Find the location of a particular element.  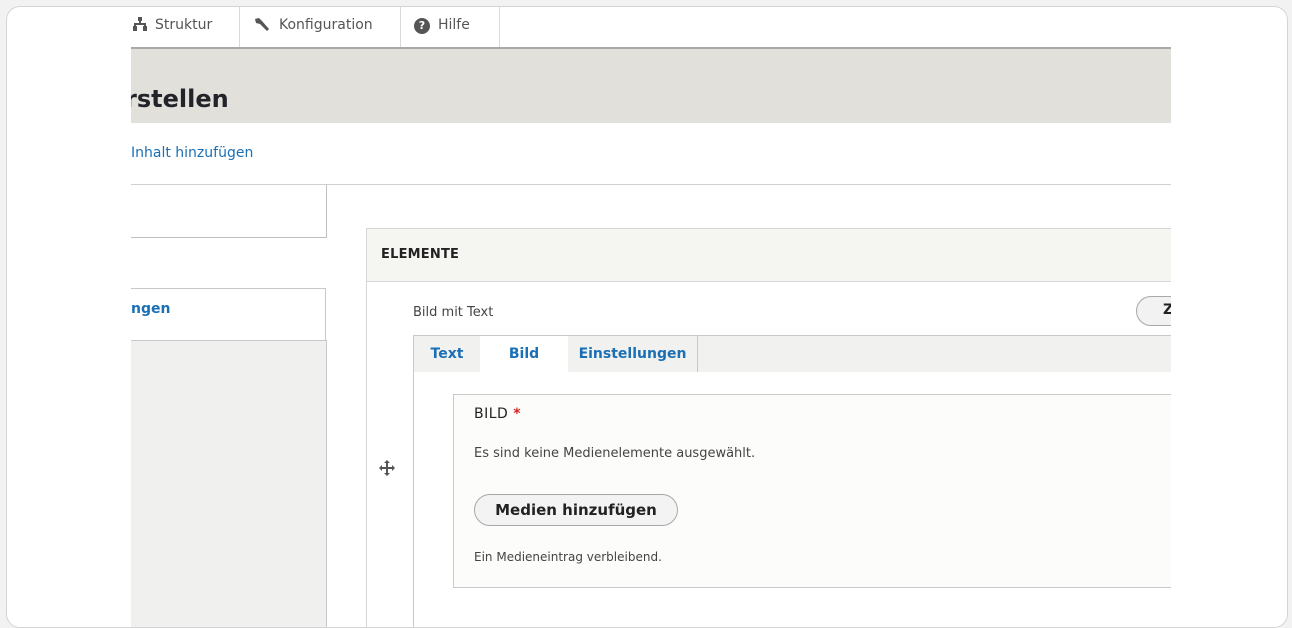

remaining-count-text: Ein Medieneintrag verbleibend. is located at coordinates (568, 557).